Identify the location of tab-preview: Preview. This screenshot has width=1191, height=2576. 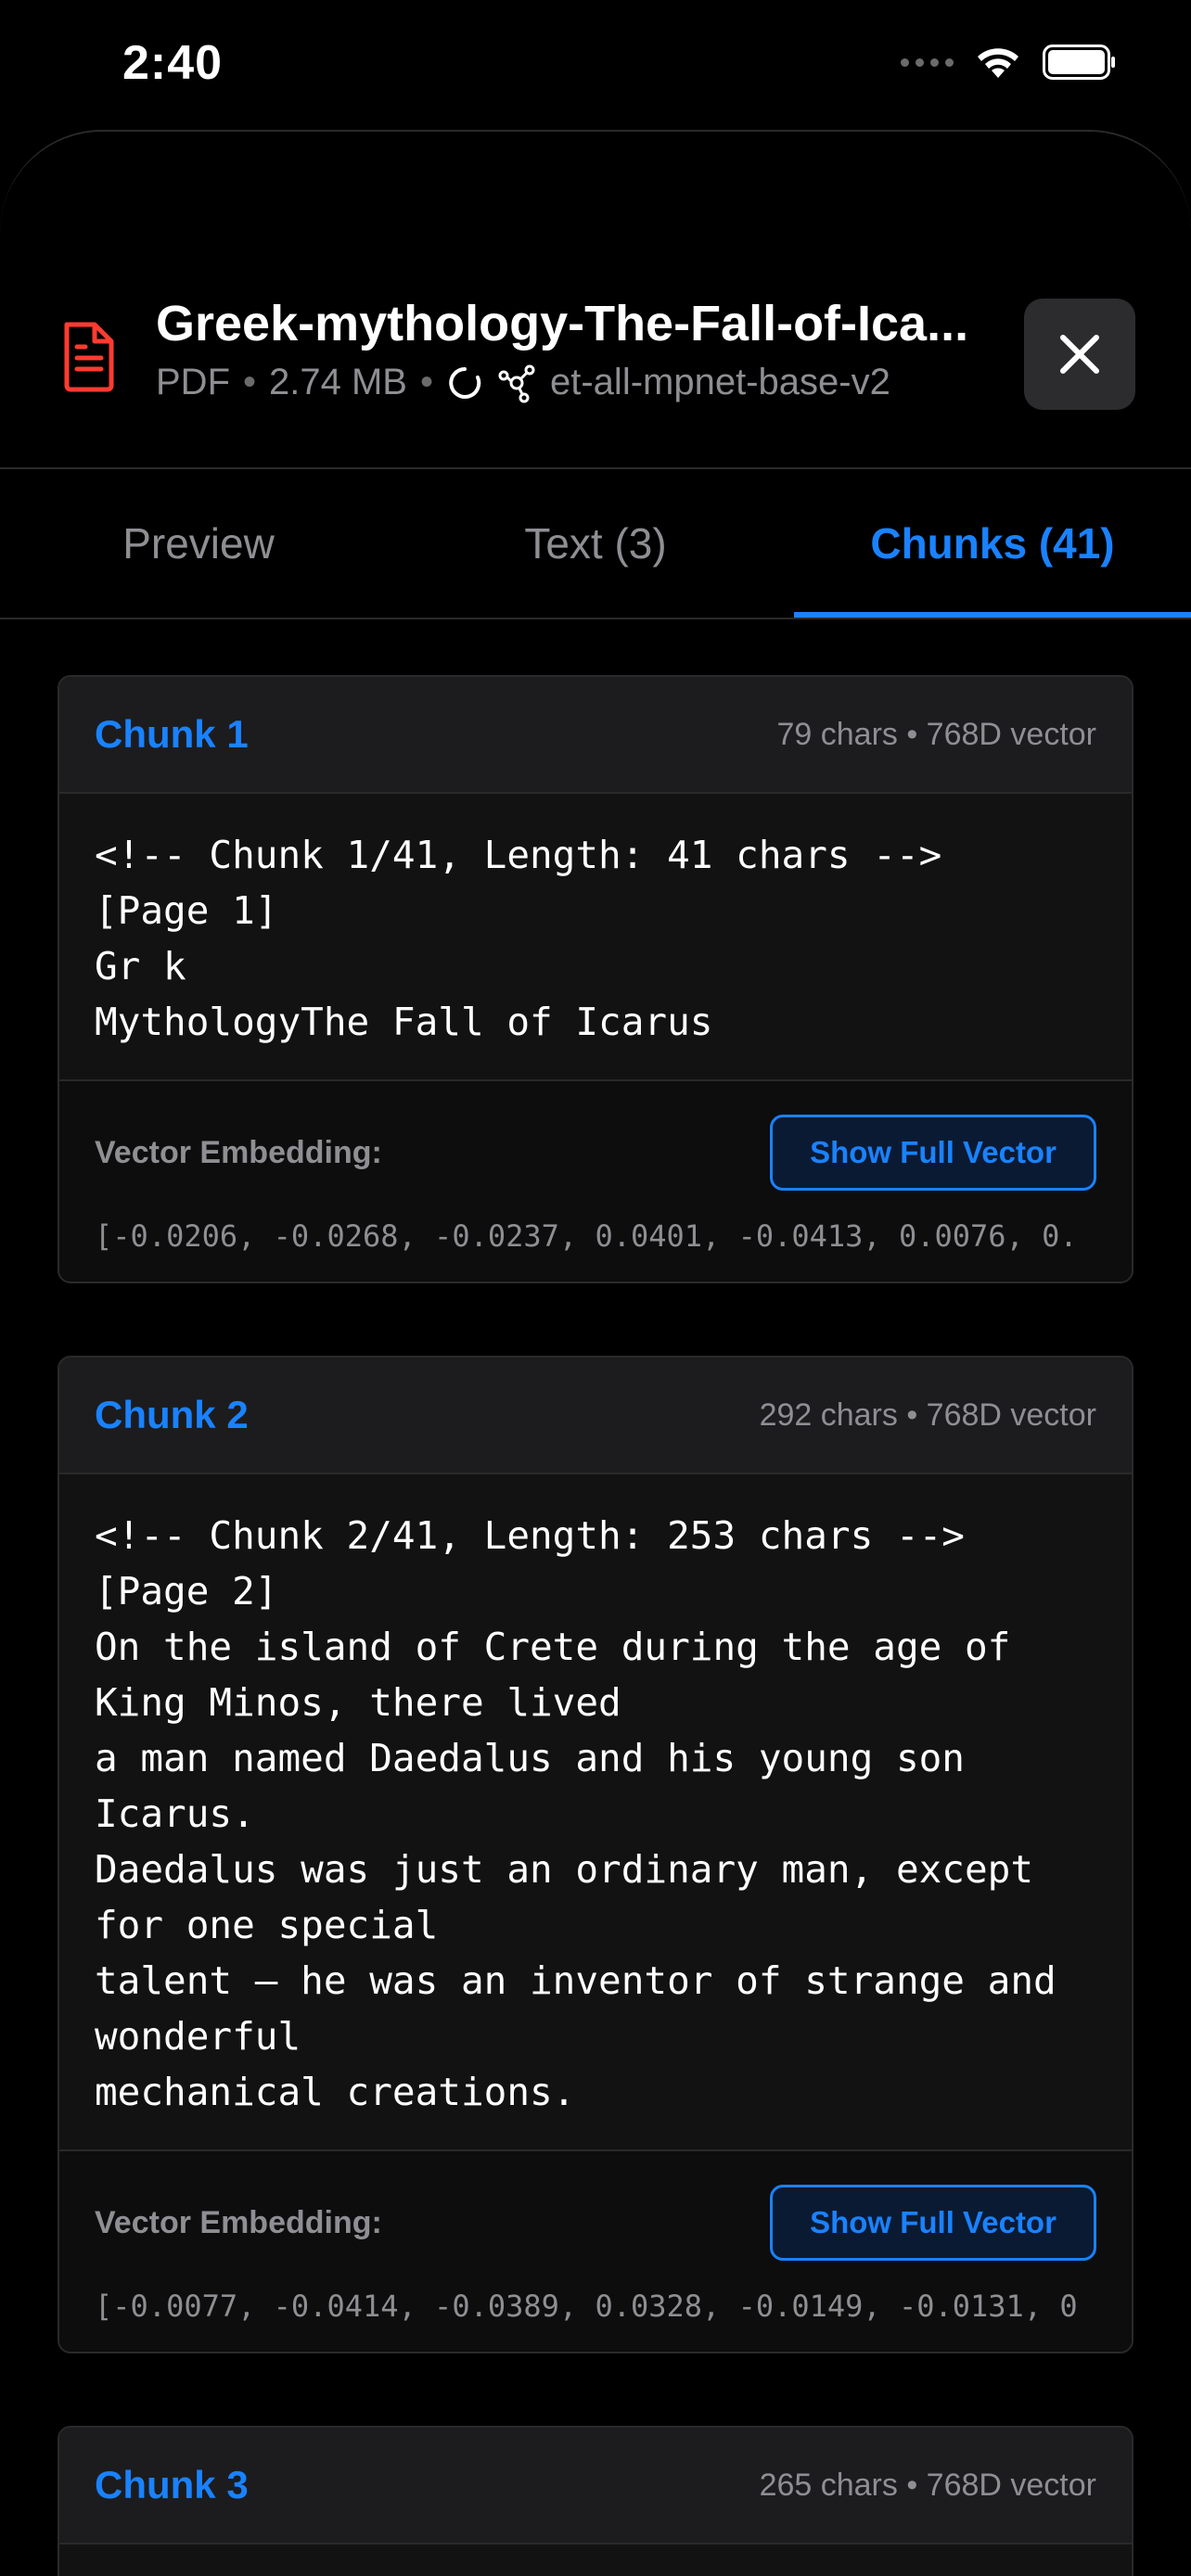
(198, 543).